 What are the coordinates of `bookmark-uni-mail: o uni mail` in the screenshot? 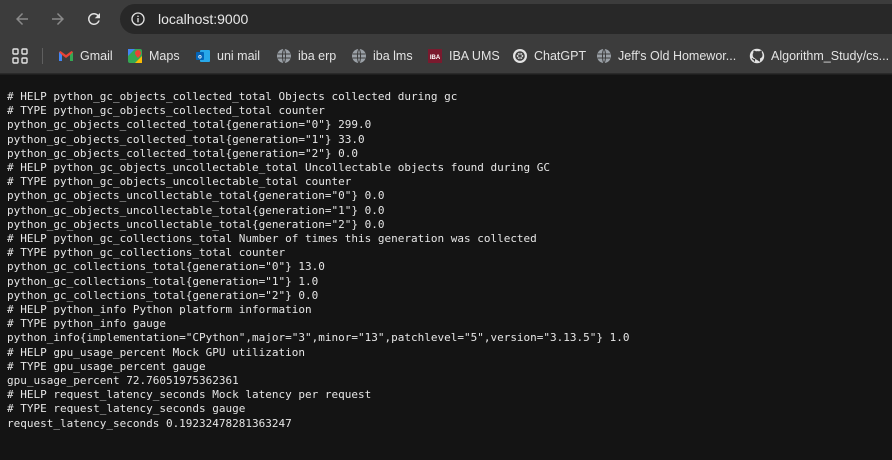 It's located at (227, 56).